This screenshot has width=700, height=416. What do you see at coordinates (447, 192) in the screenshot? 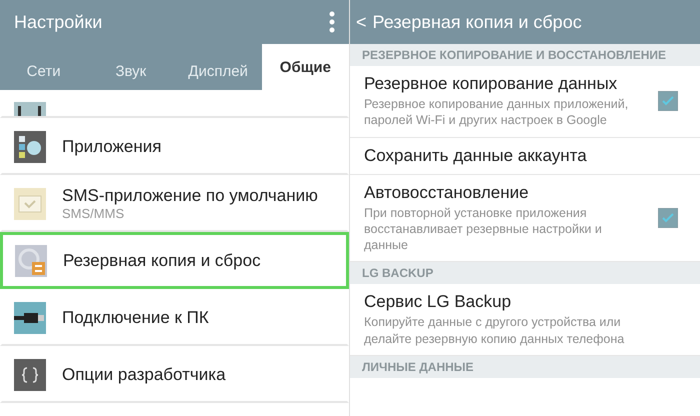
I see `item-title: Автовосстановление` at bounding box center [447, 192].